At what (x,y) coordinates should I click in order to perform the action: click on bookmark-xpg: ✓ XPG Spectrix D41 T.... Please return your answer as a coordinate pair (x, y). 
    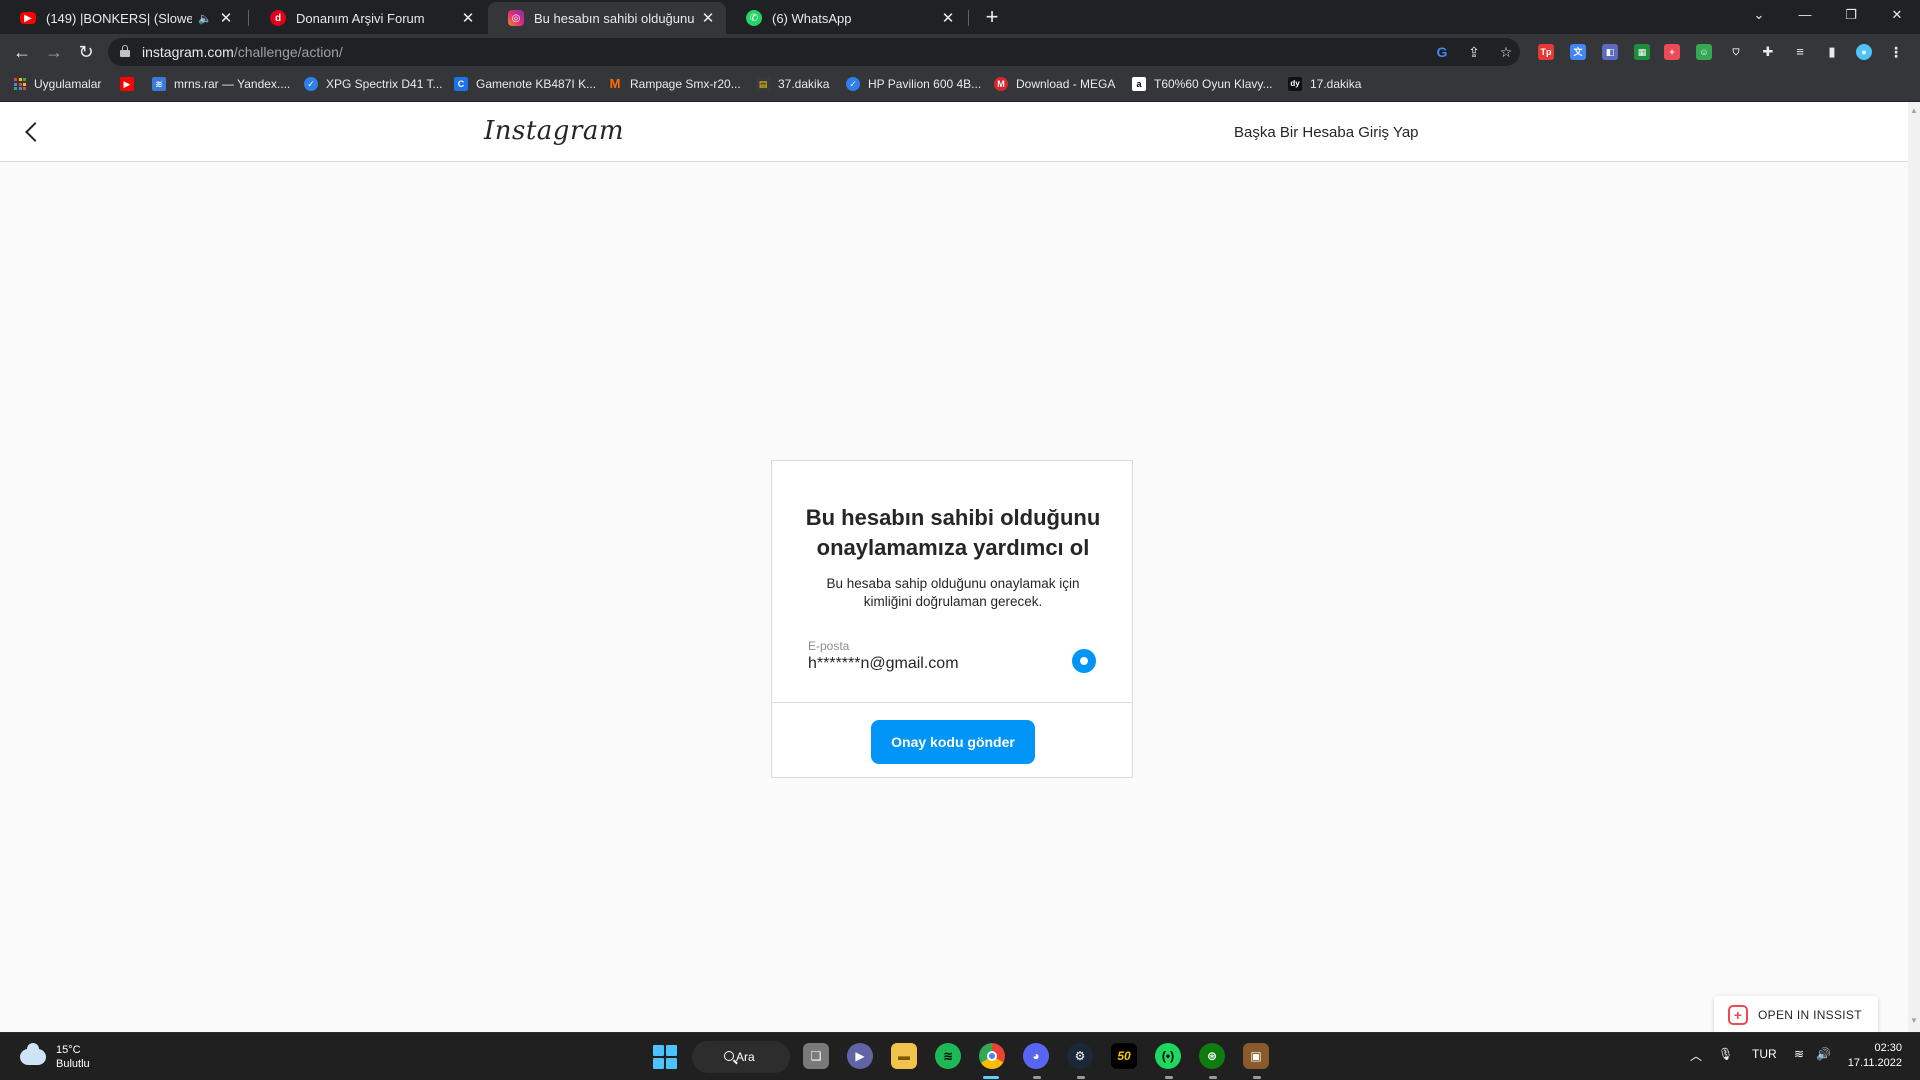
    Looking at the image, I should click on (373, 84).